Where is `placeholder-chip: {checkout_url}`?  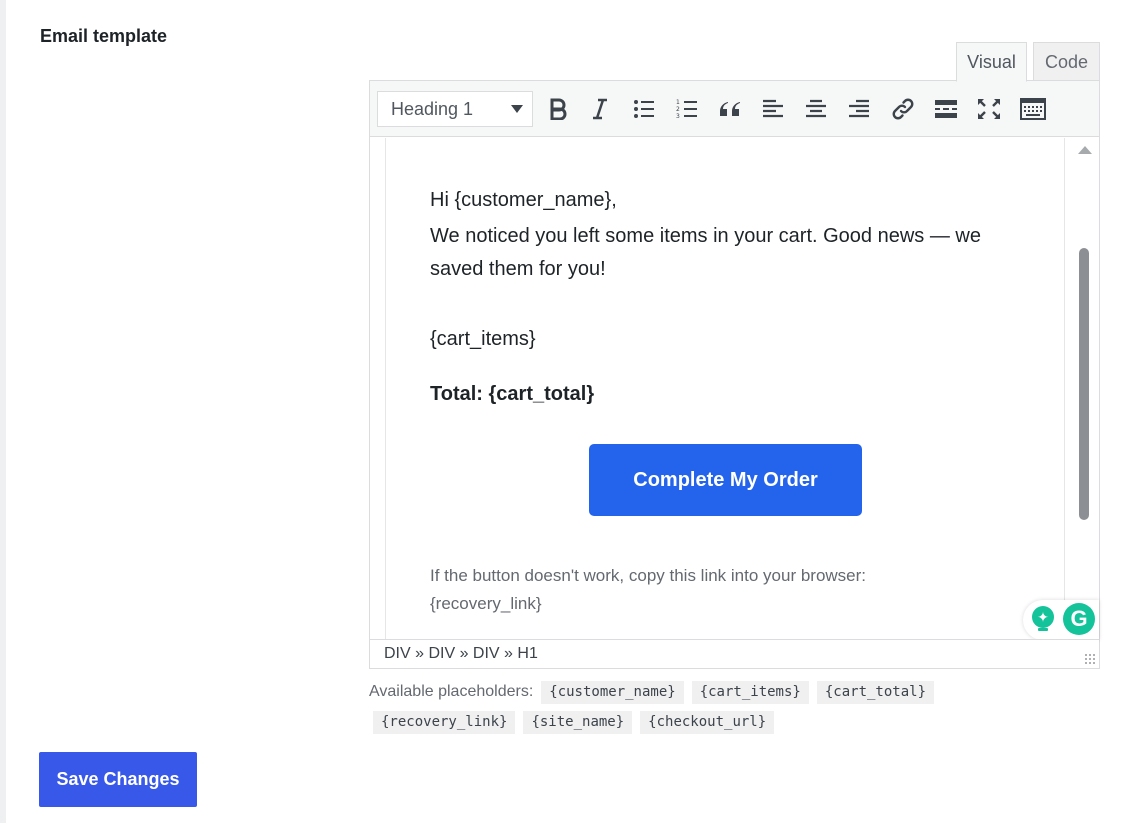 placeholder-chip: {checkout_url} is located at coordinates (707, 722).